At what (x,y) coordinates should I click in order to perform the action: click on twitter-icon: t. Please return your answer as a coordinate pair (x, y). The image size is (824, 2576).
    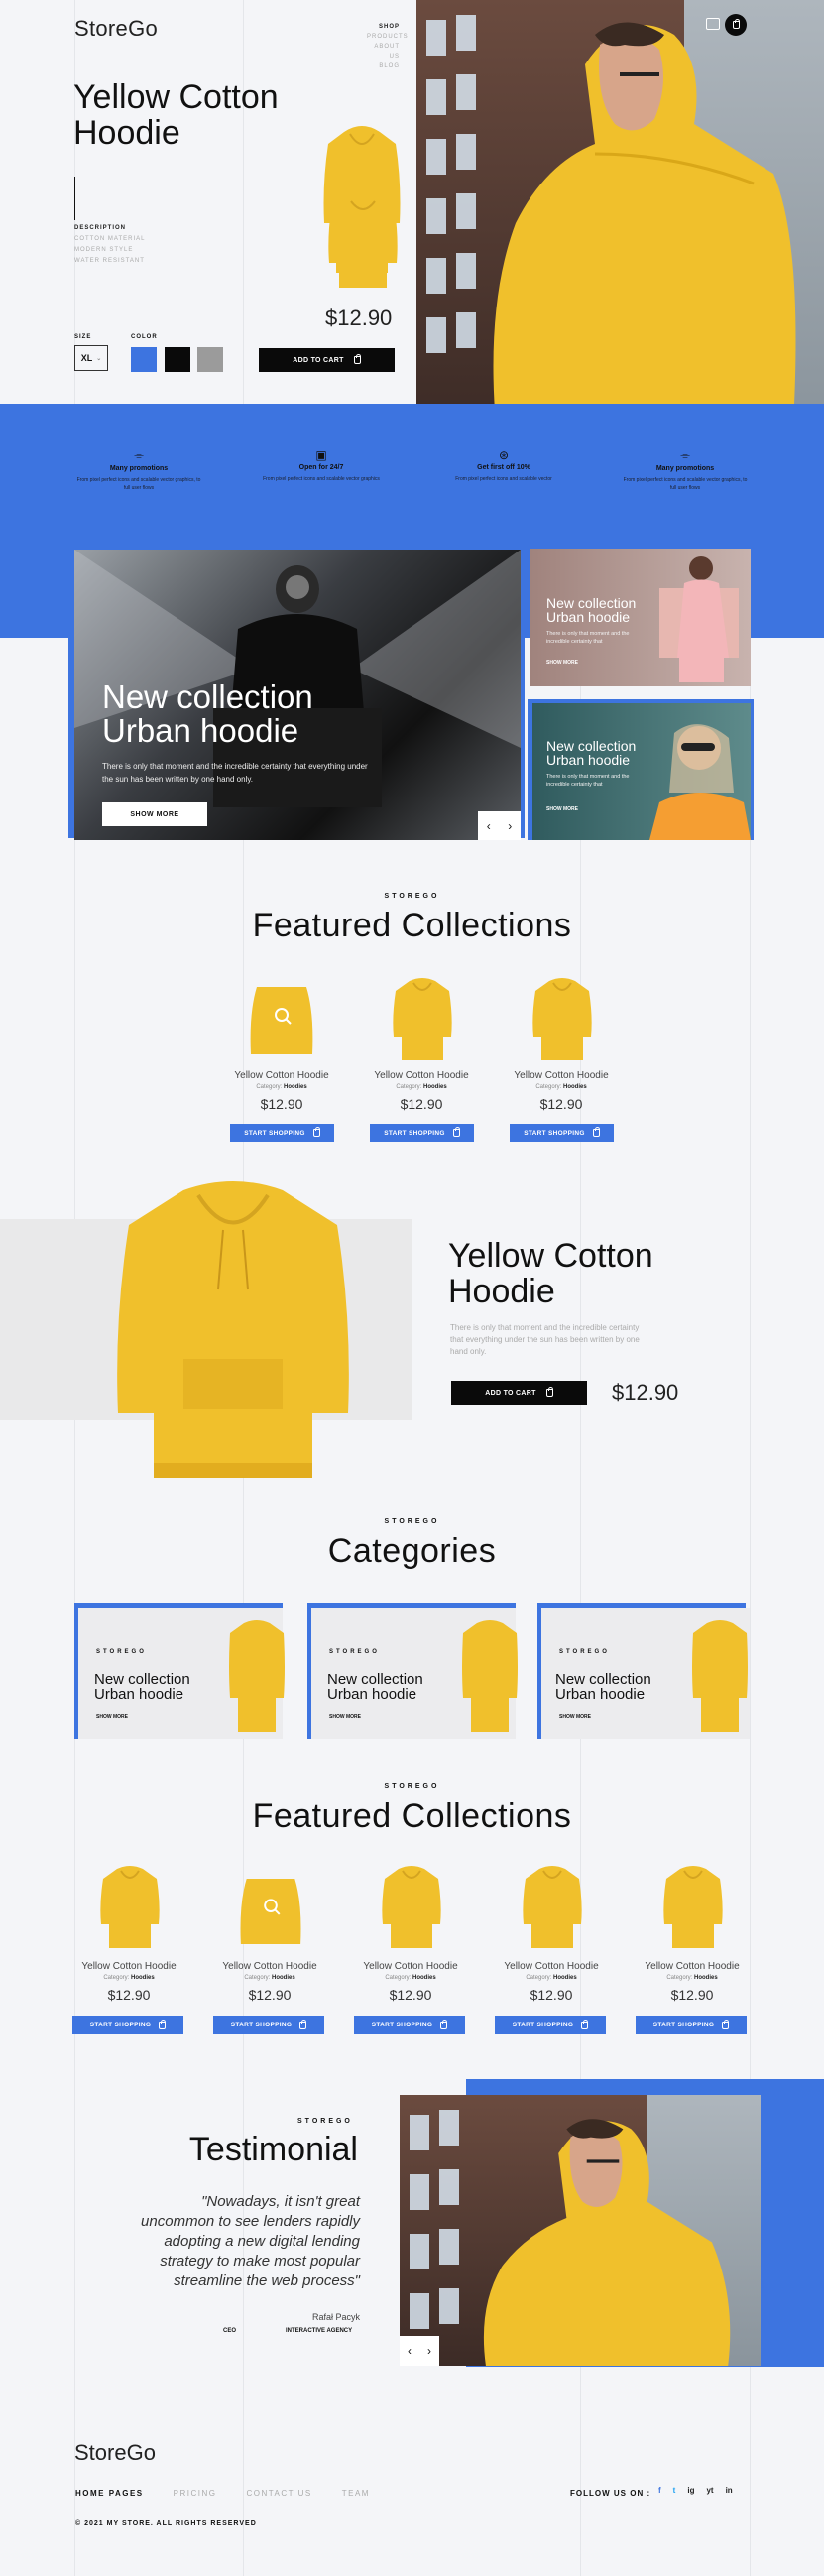
    Looking at the image, I should click on (675, 2490).